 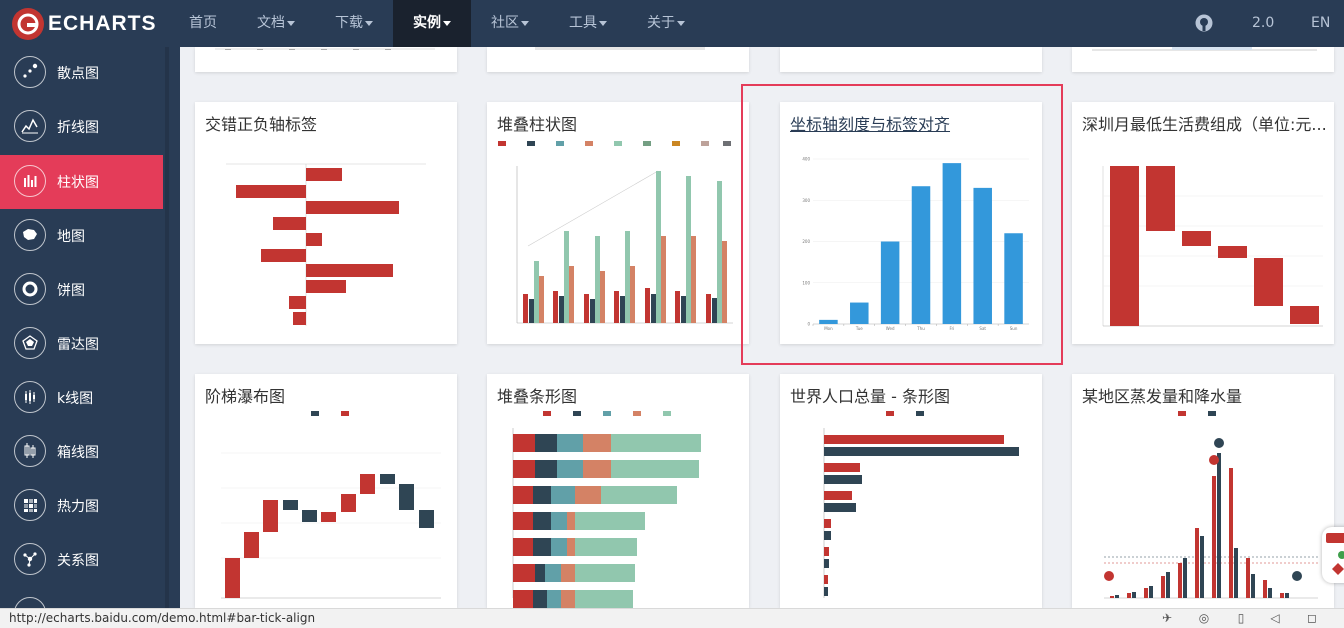 I want to click on feedback-icon, so click(x=1335, y=554).